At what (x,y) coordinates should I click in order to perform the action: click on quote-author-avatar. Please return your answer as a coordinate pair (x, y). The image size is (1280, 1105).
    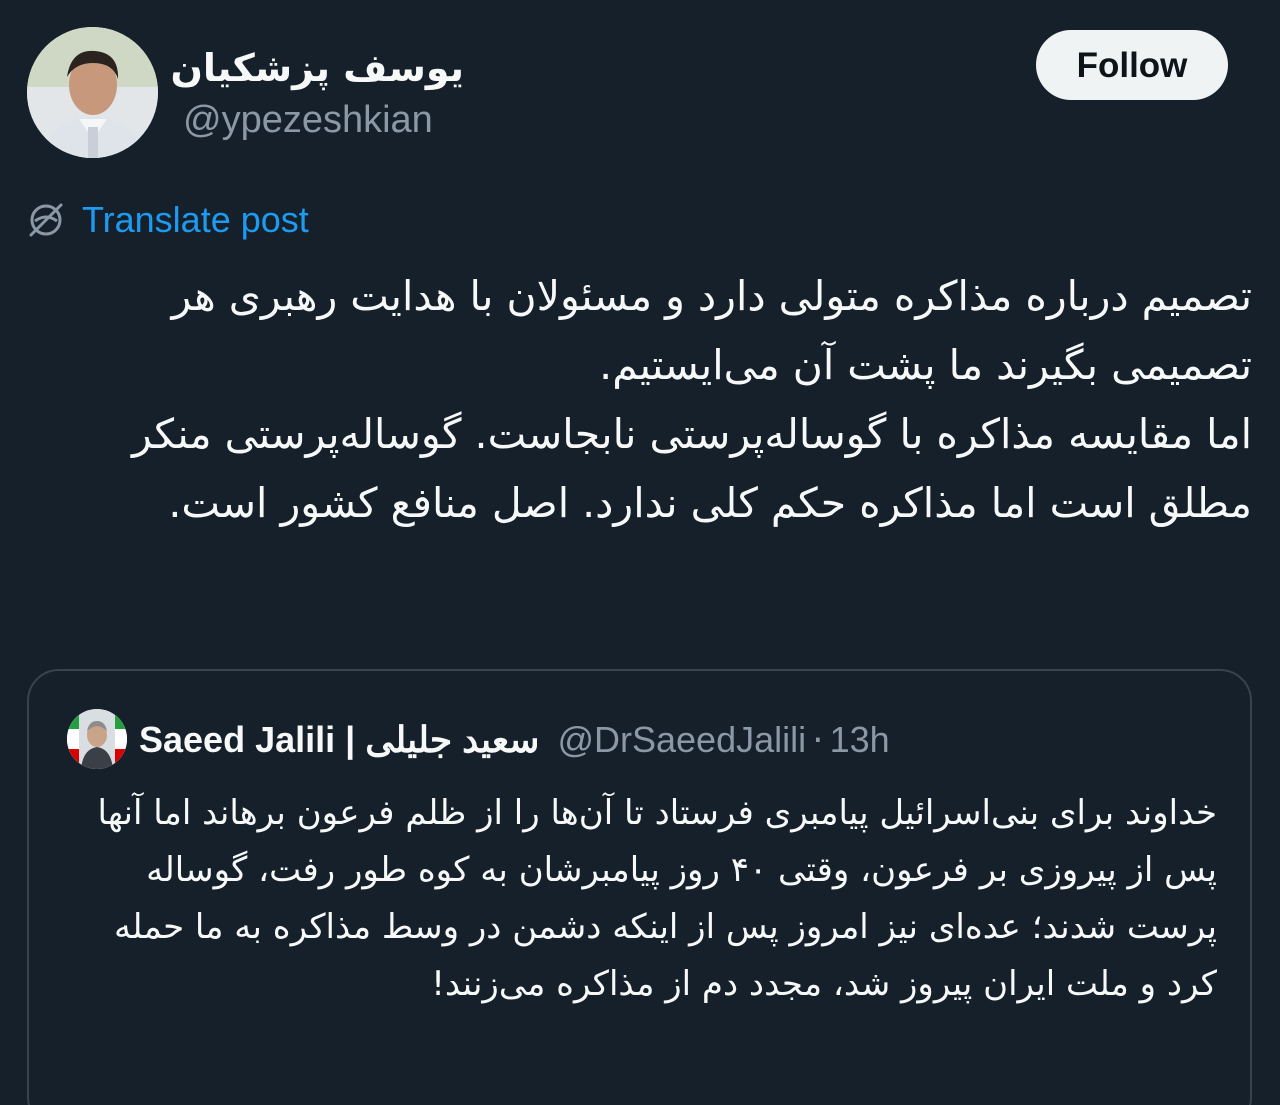
    Looking at the image, I should click on (97, 739).